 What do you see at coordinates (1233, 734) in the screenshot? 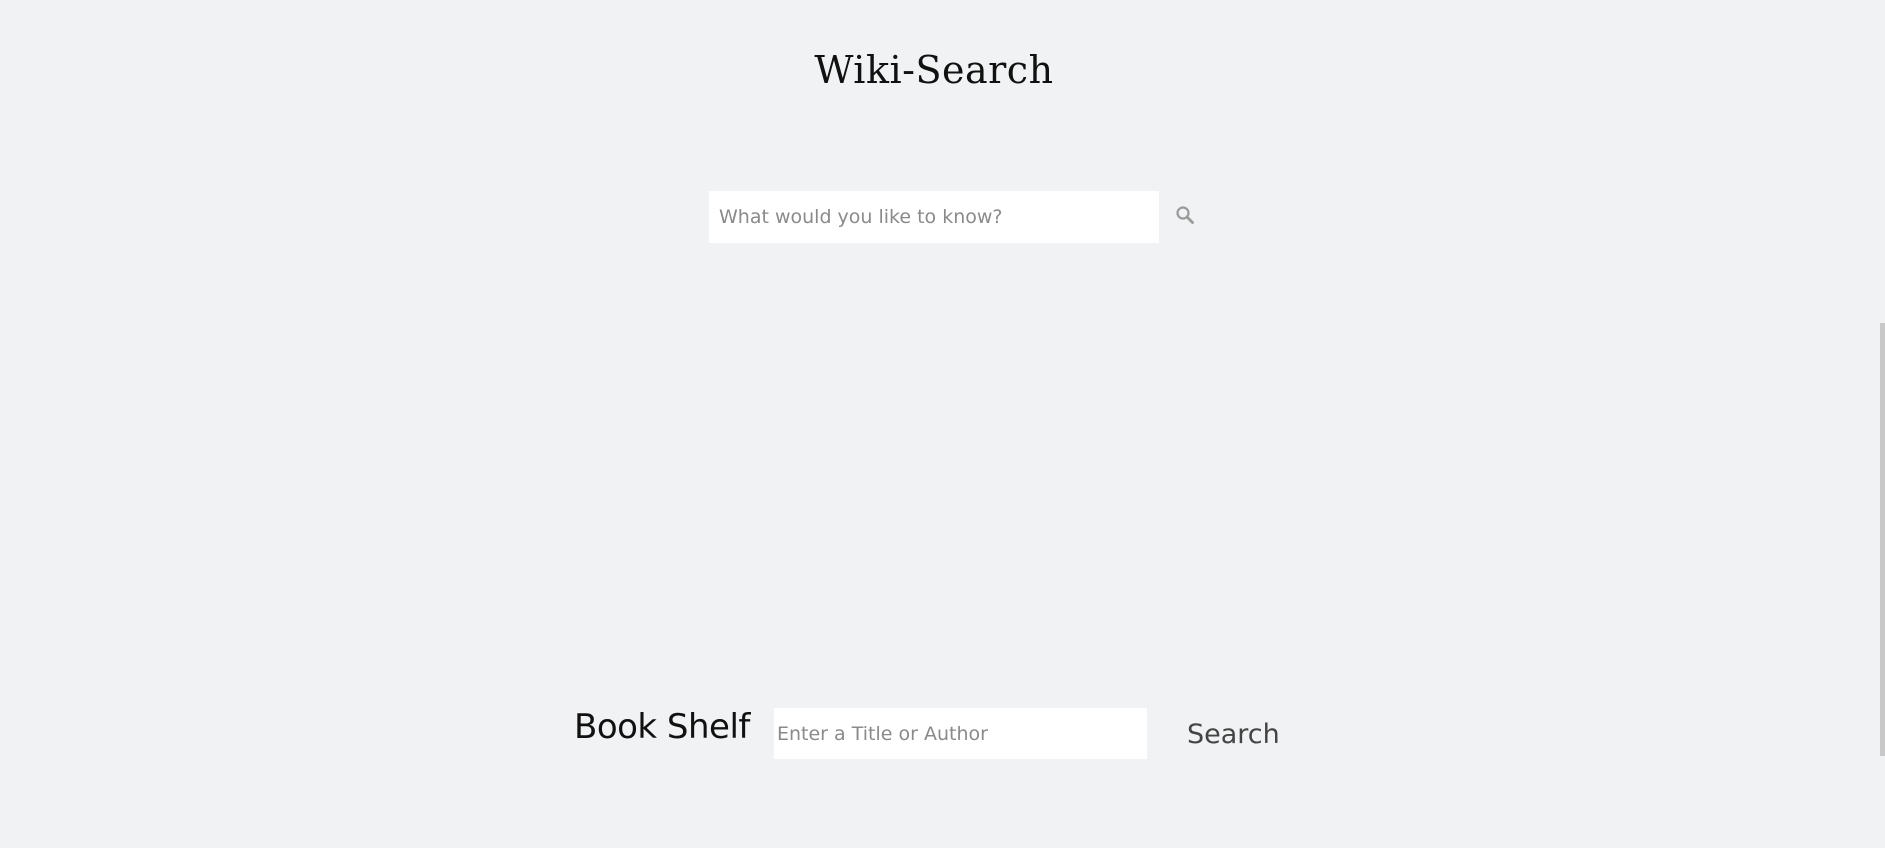
I see `book-search-button: Search` at bounding box center [1233, 734].